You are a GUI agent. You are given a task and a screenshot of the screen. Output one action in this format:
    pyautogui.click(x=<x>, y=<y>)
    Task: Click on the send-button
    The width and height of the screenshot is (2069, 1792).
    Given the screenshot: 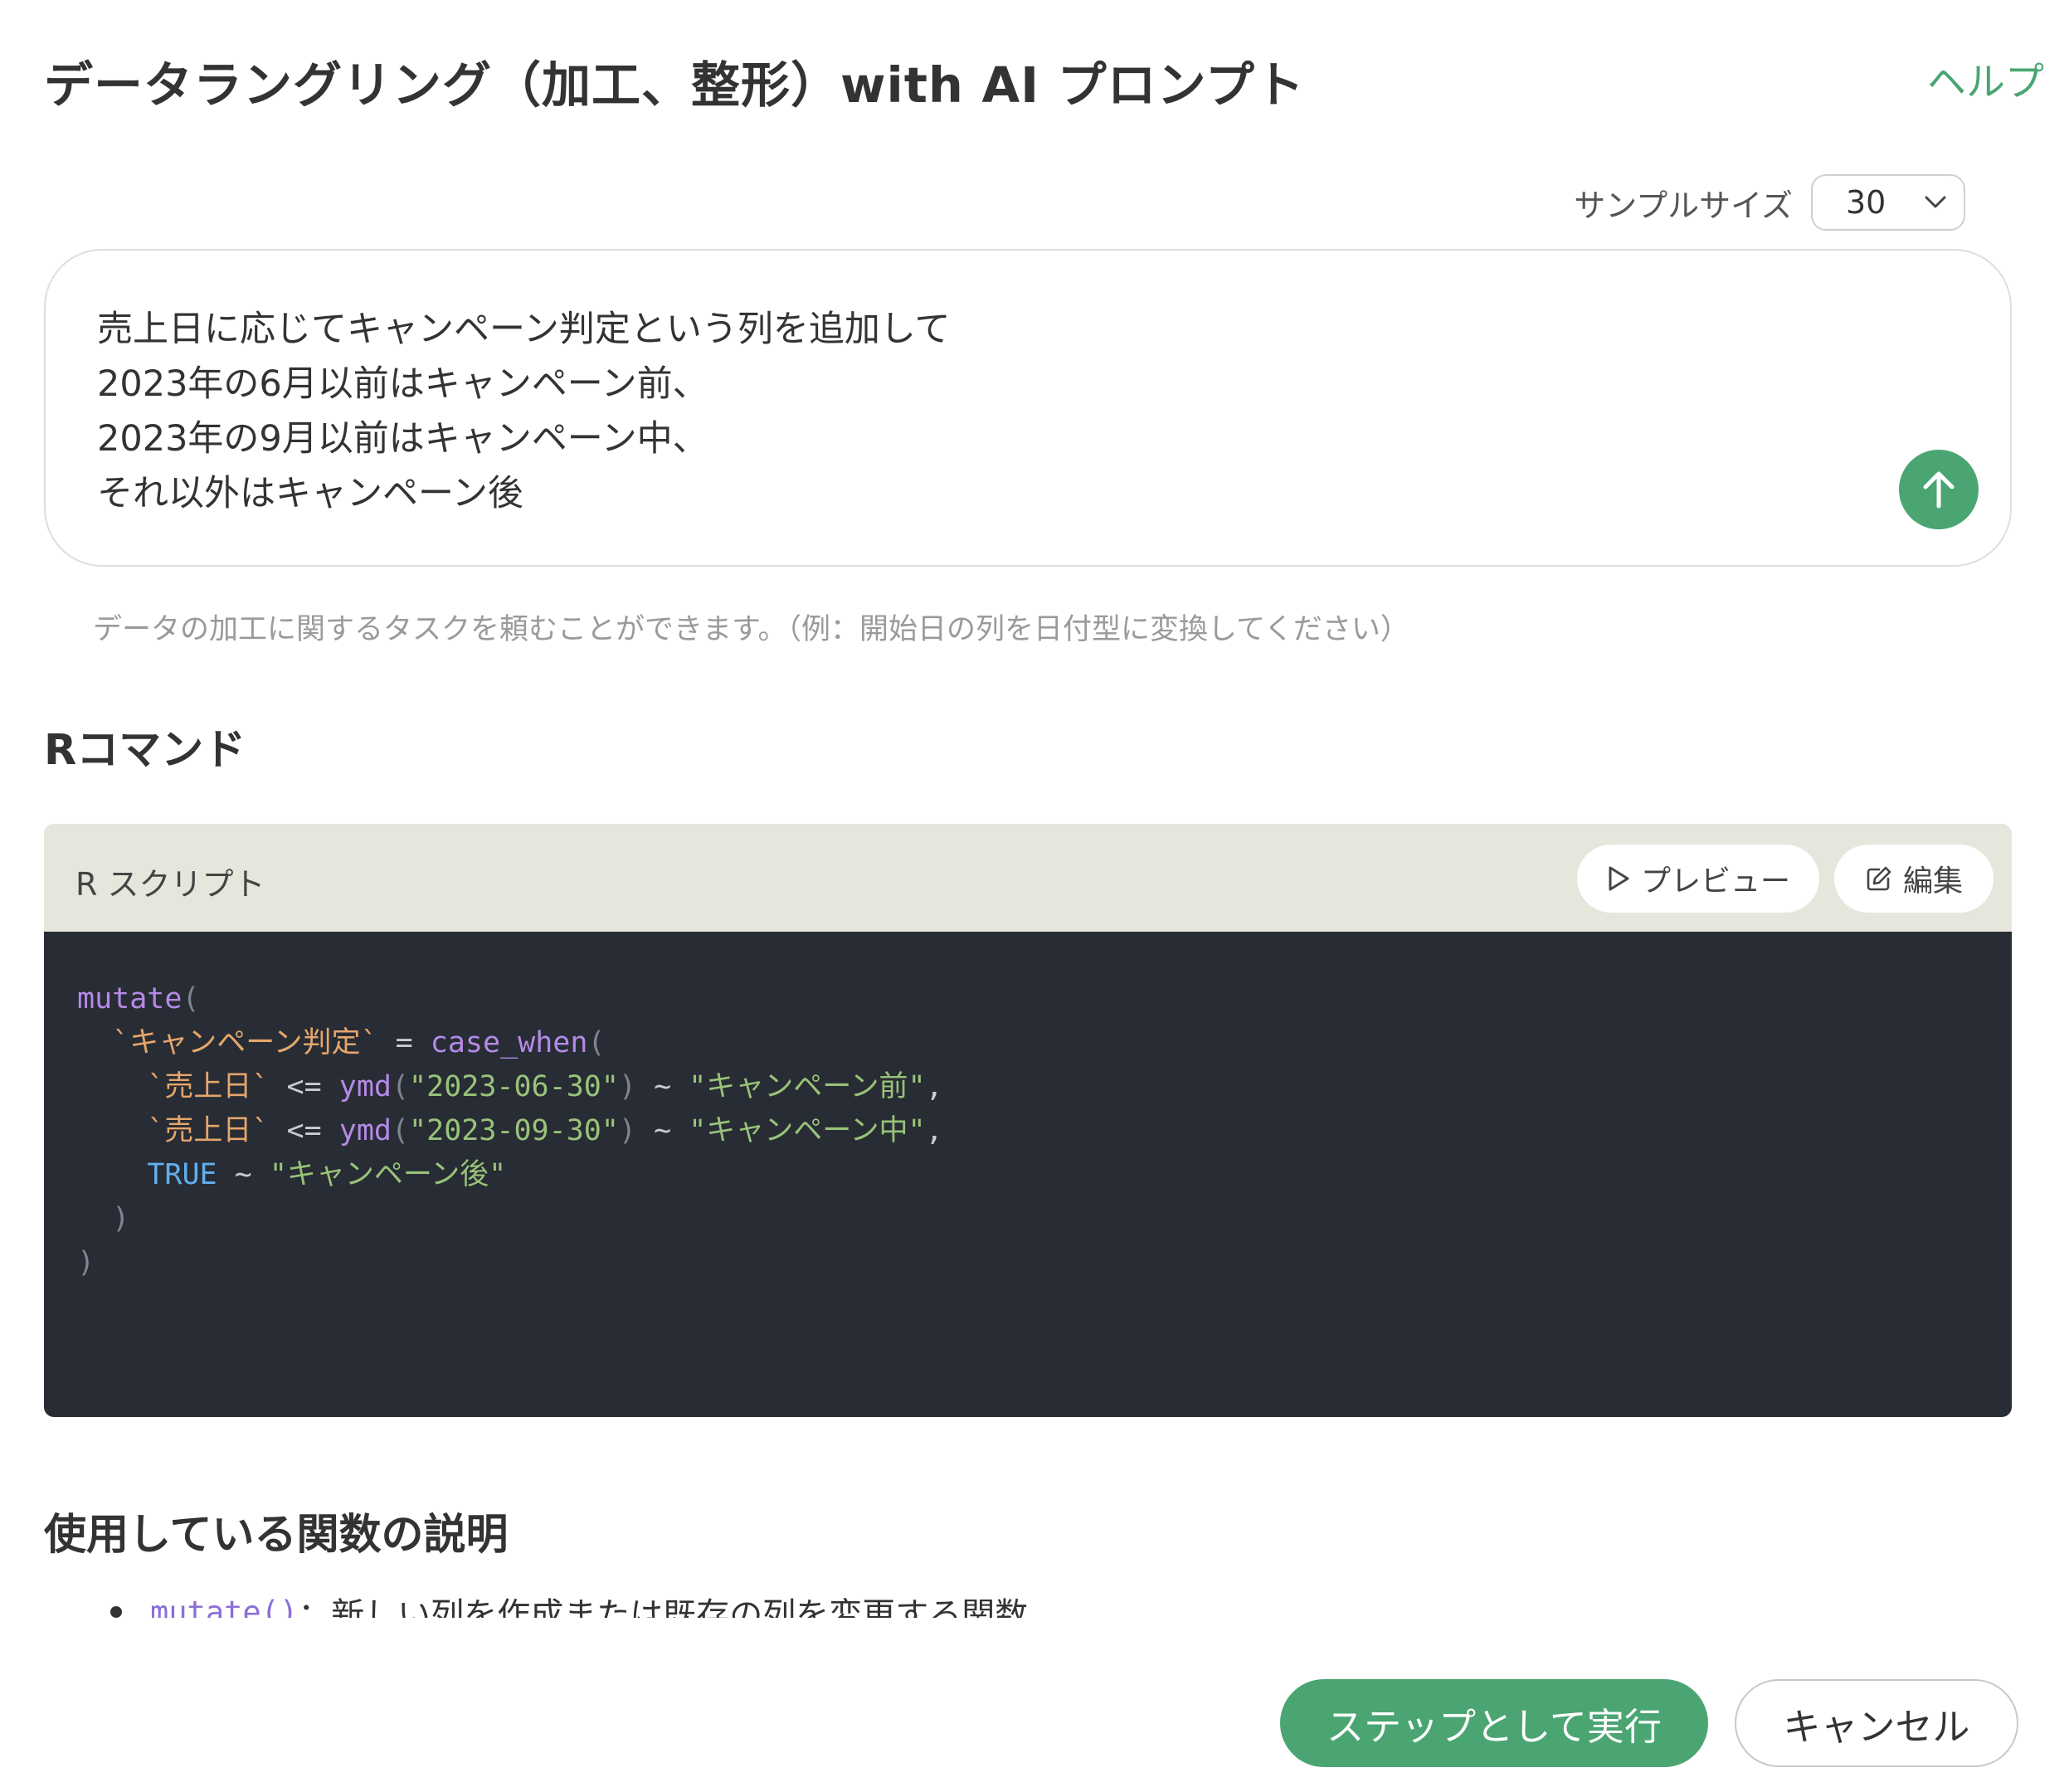 What is the action you would take?
    pyautogui.click(x=1939, y=489)
    